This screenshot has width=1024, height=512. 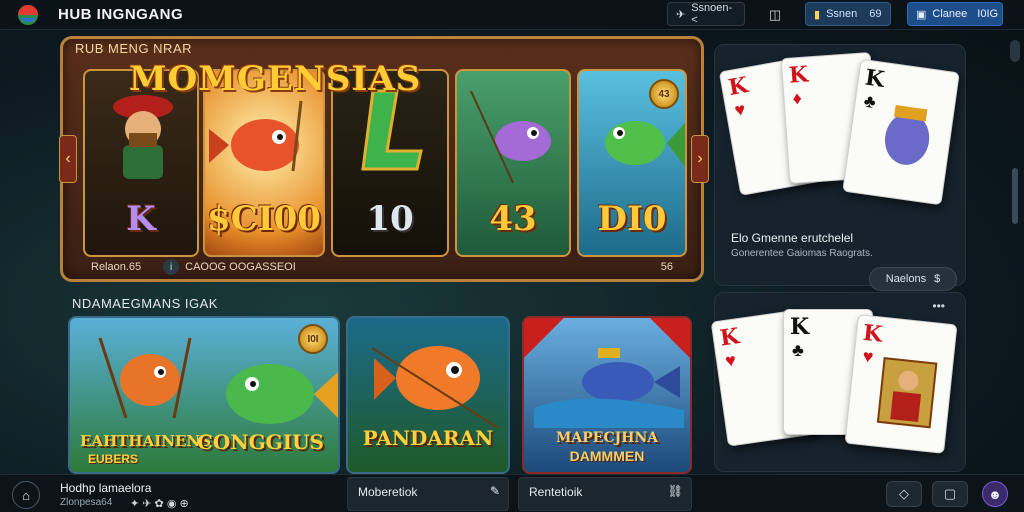 What do you see at coordinates (666, 267) in the screenshot?
I see `footer-right-text: 56` at bounding box center [666, 267].